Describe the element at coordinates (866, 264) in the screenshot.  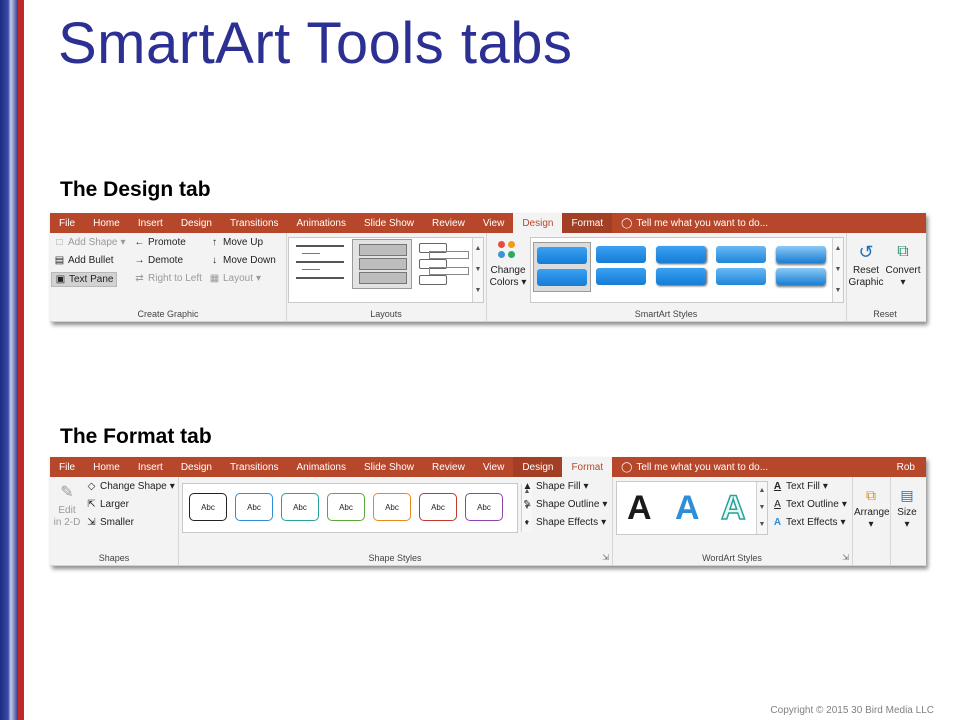
I see `reset-graphic-button: ↺ Reset Graphic` at that location.